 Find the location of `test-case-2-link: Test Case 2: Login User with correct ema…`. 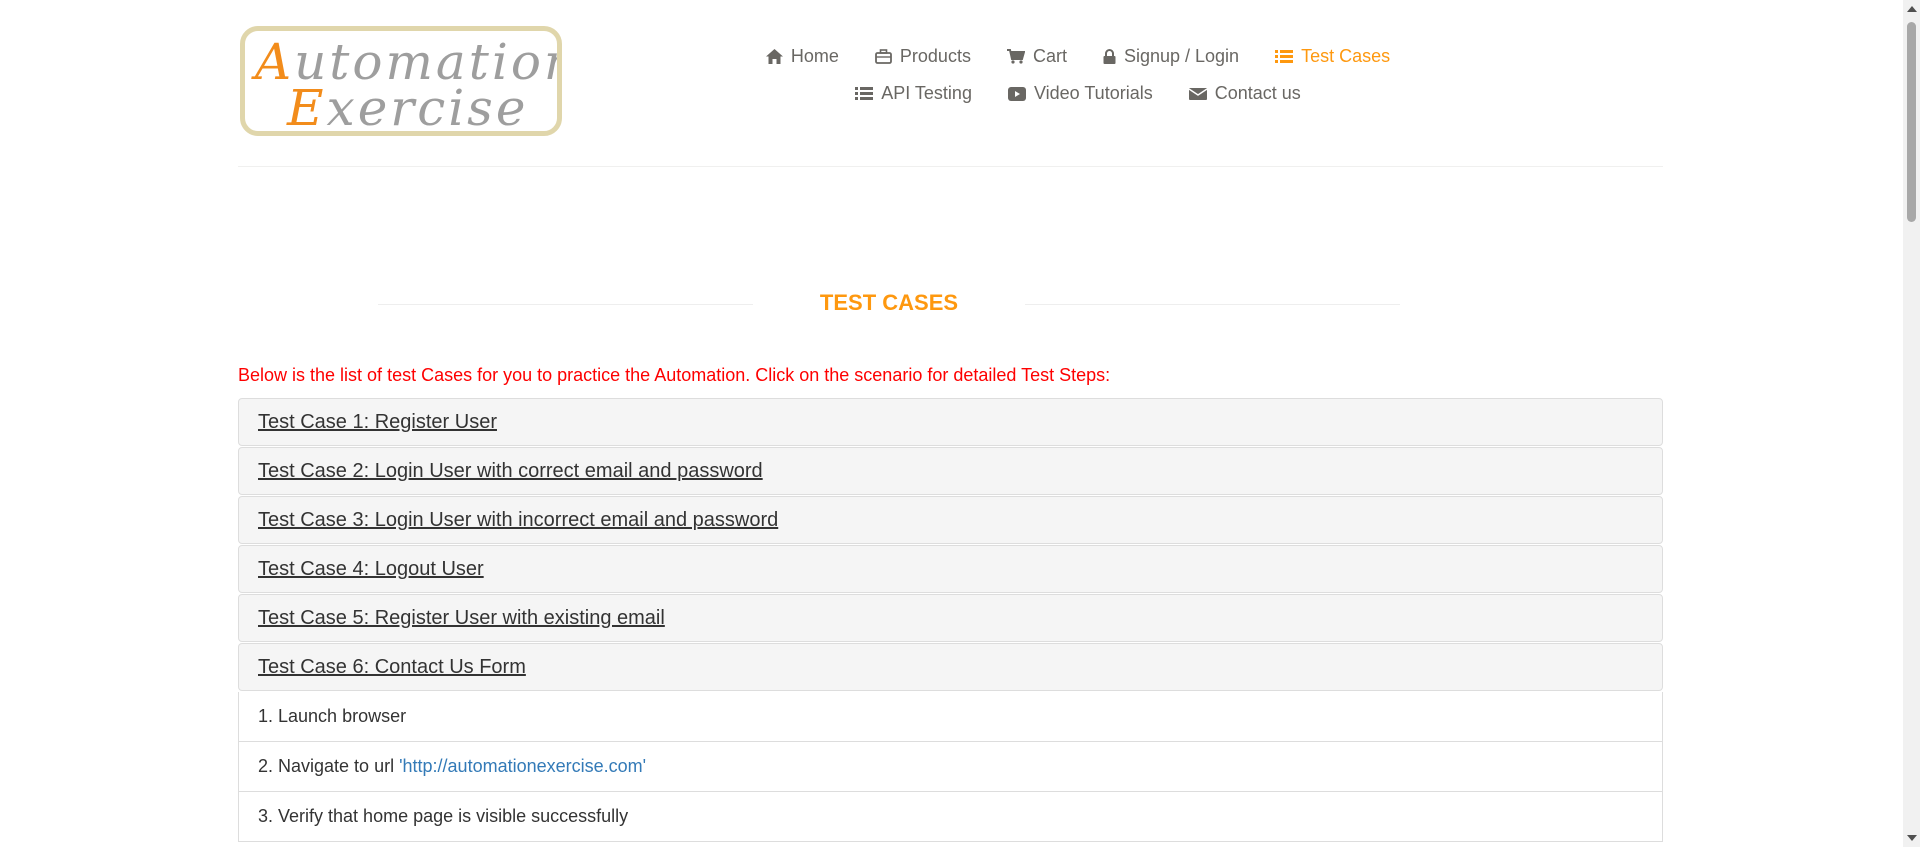

test-case-2-link: Test Case 2: Login User with correct ema… is located at coordinates (510, 471).